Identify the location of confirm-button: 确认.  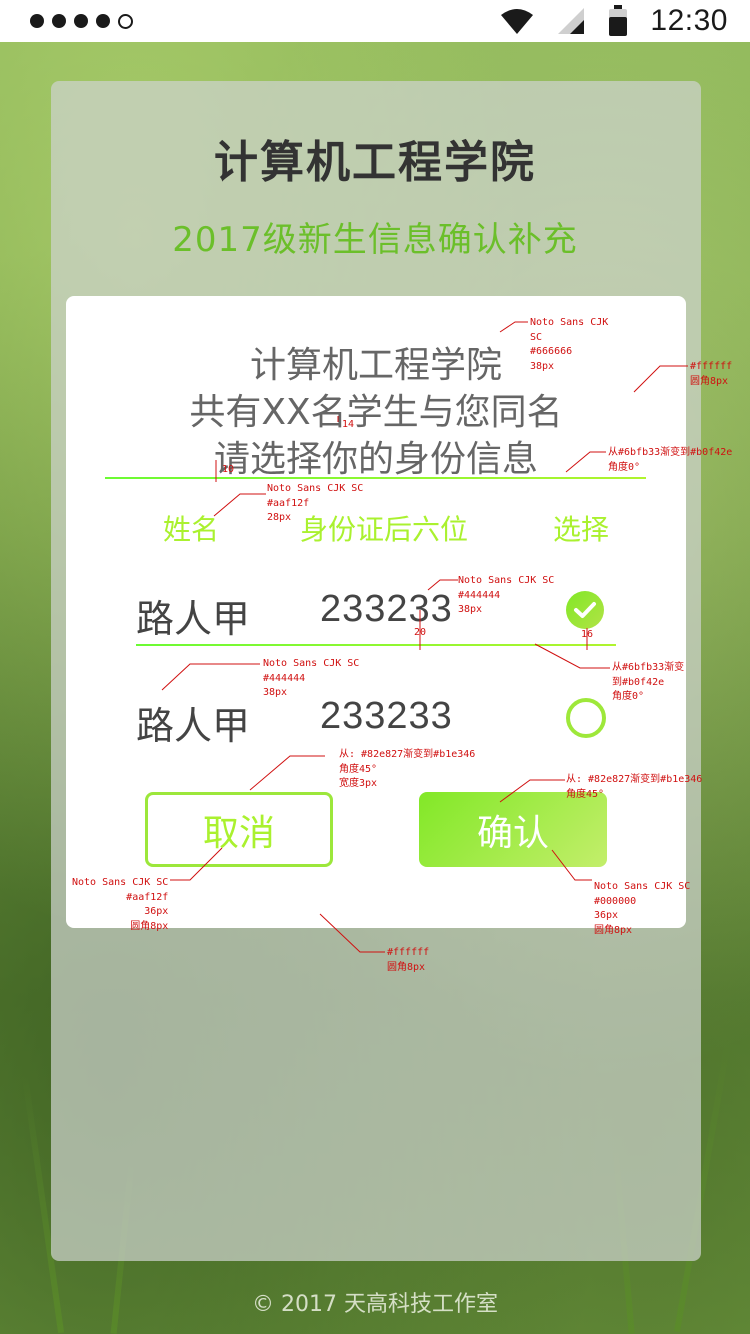
(513, 829).